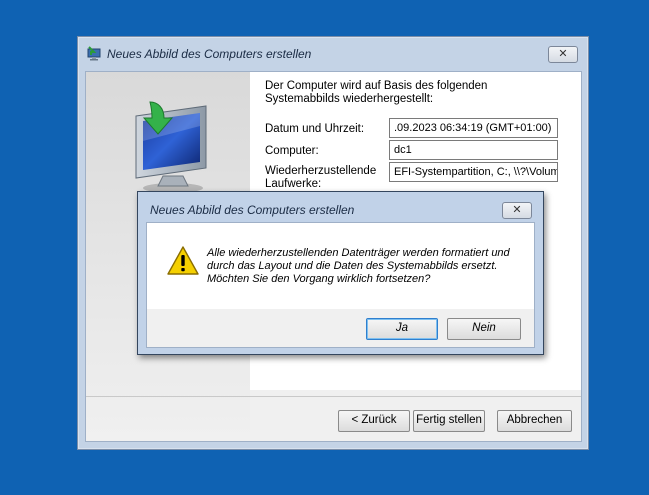 This screenshot has height=495, width=649. I want to click on dialog-close-button: ✕, so click(517, 210).